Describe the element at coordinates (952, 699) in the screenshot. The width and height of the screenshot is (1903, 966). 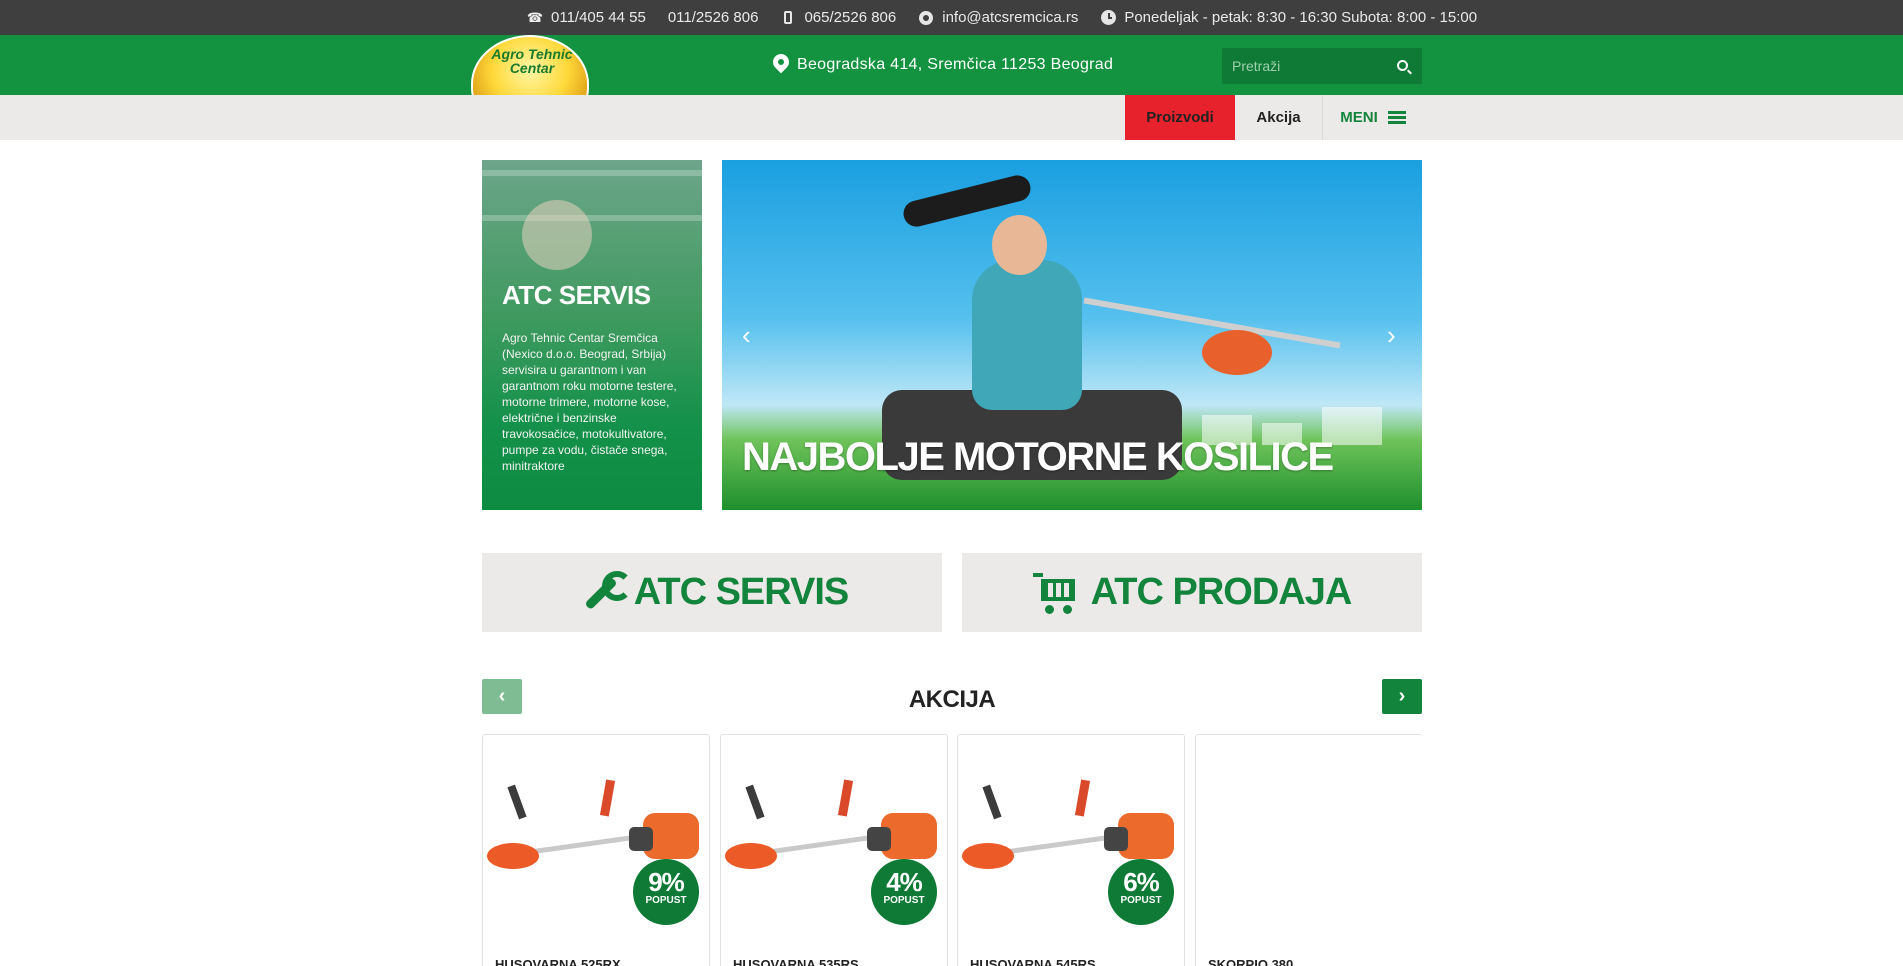
I see `akcija-title: AKCIJA` at that location.